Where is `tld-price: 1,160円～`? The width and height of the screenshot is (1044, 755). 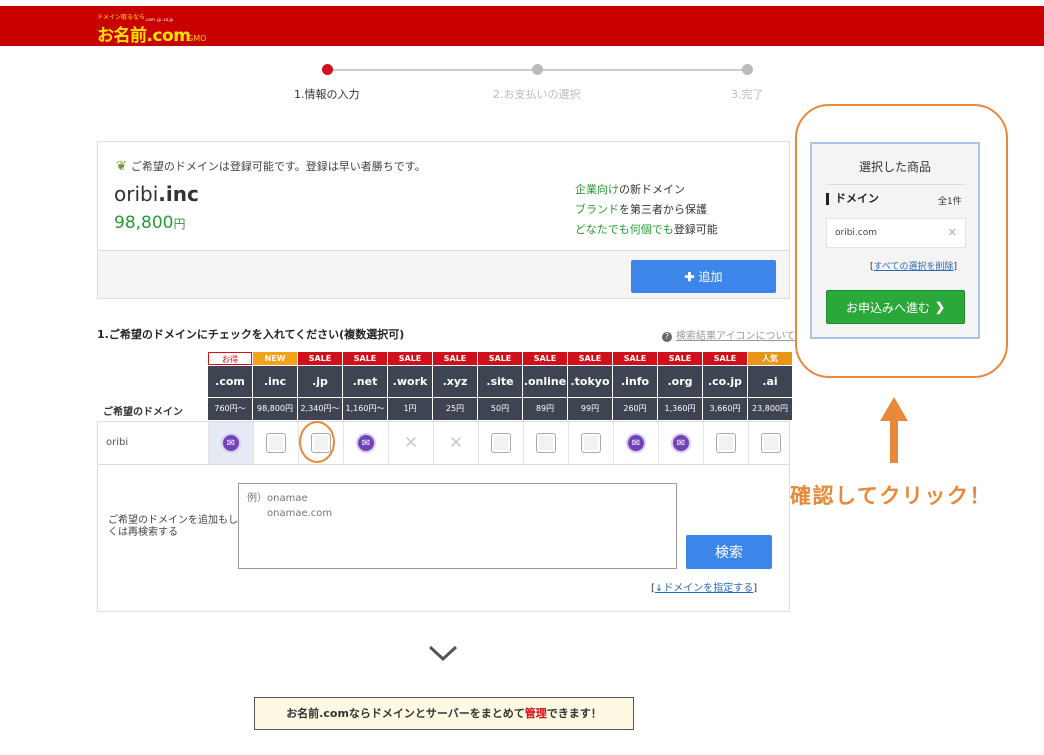 tld-price: 1,160円～ is located at coordinates (365, 409).